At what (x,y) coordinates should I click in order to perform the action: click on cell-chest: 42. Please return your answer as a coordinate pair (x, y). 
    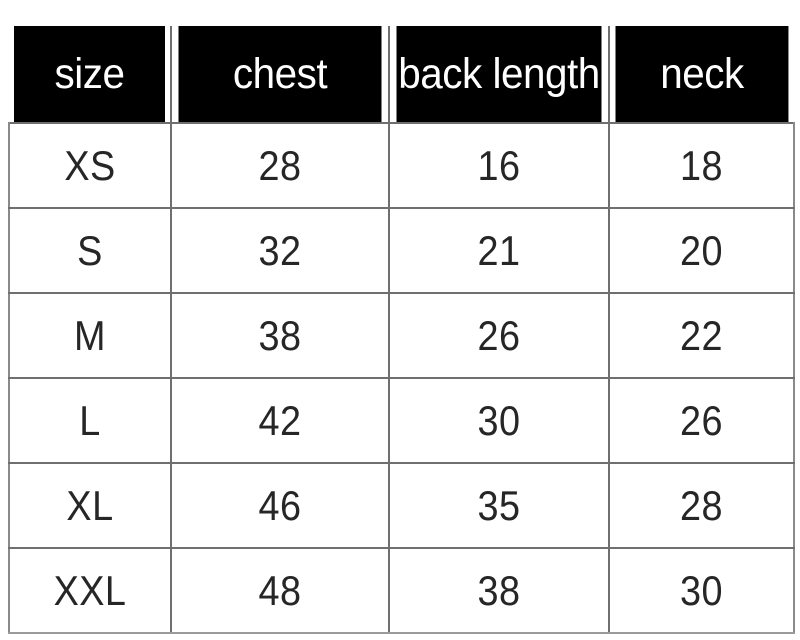
    Looking at the image, I should click on (279, 420).